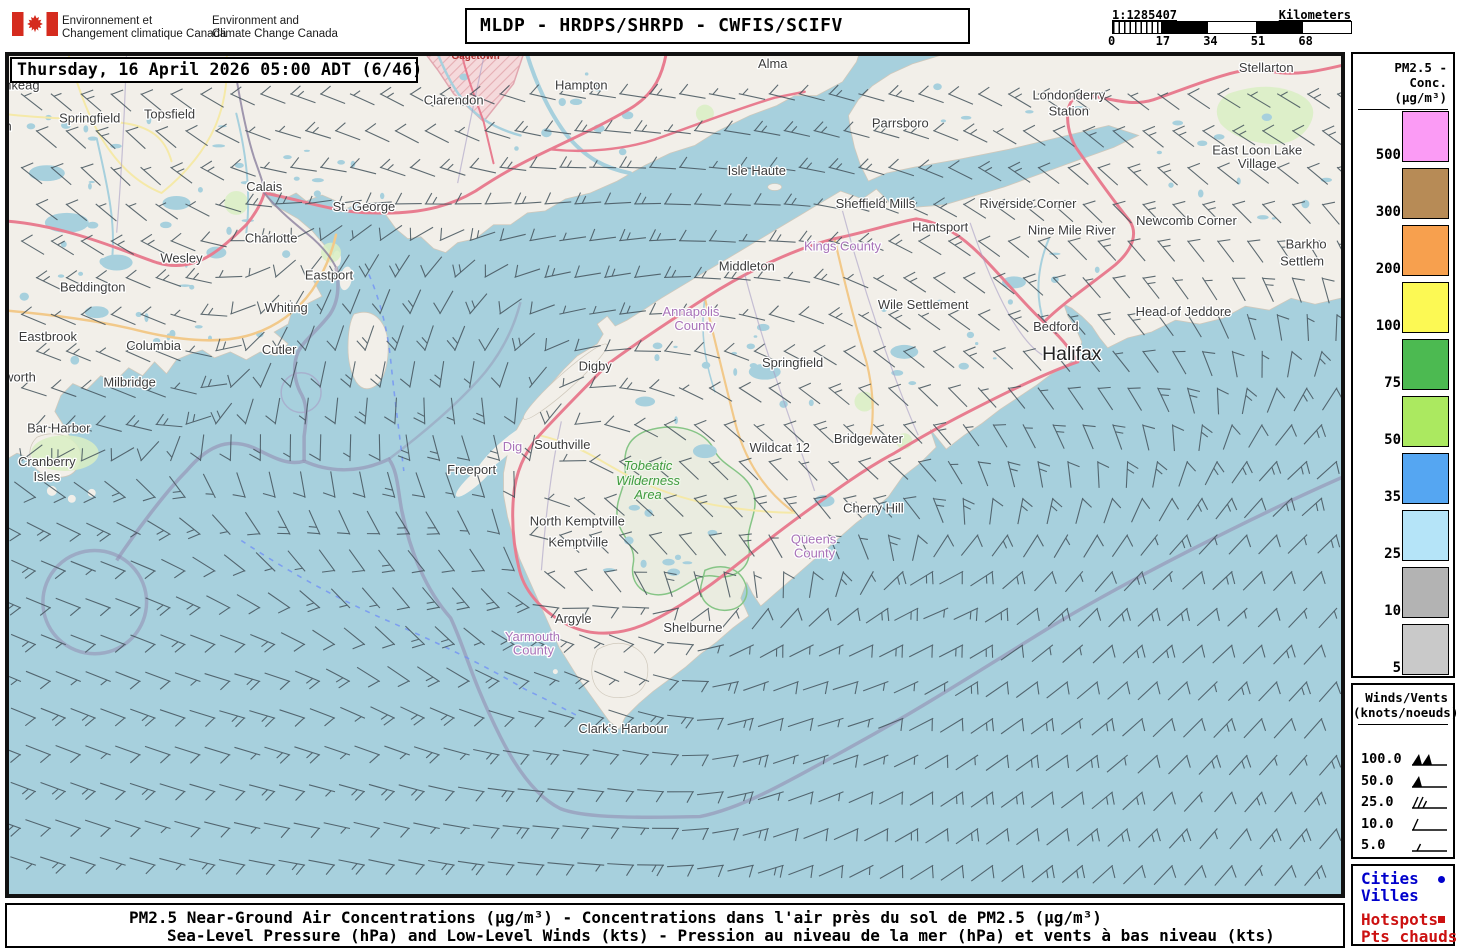  I want to click on pm25-legend-level: 100, so click(1403, 307).